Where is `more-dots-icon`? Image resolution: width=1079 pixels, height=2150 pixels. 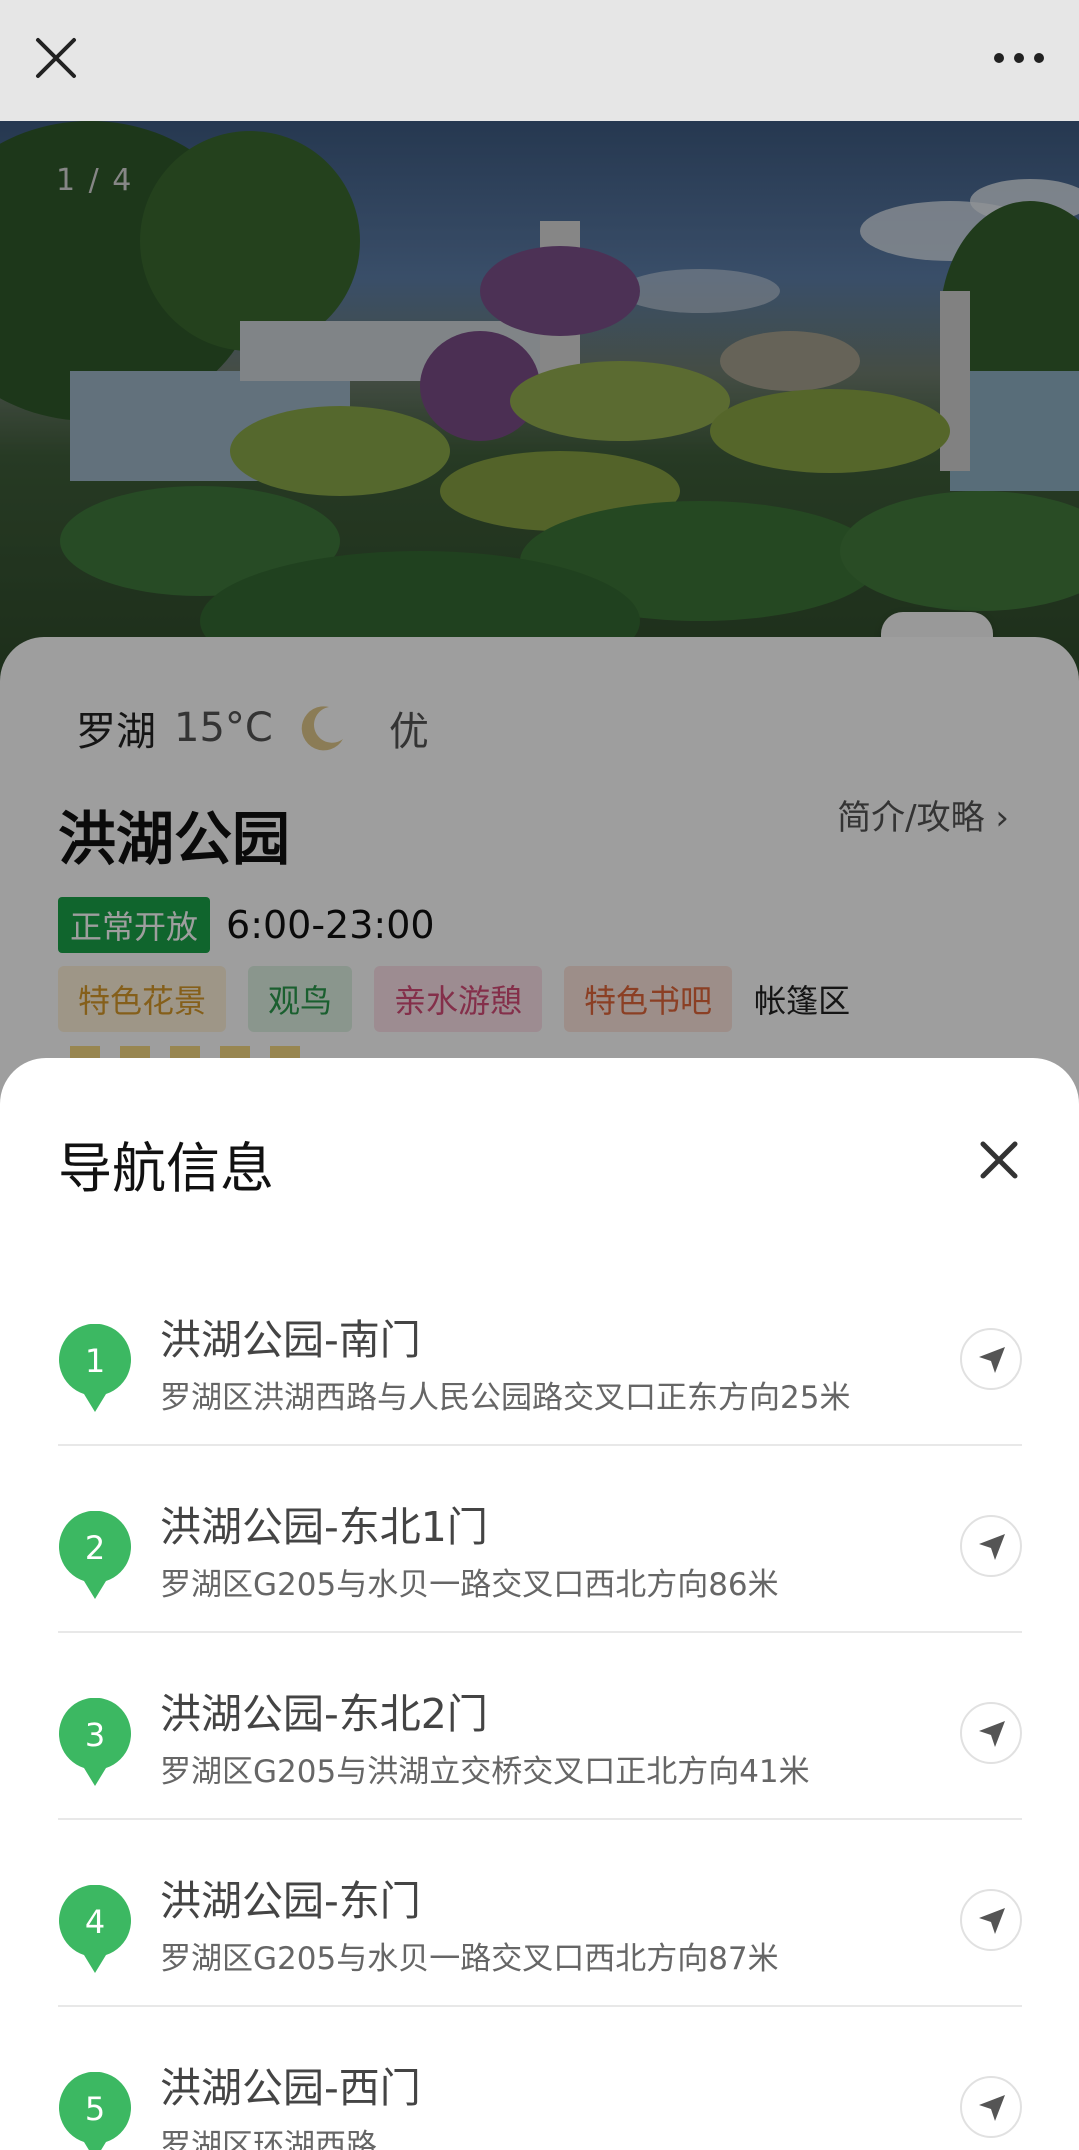 more-dots-icon is located at coordinates (1019, 58).